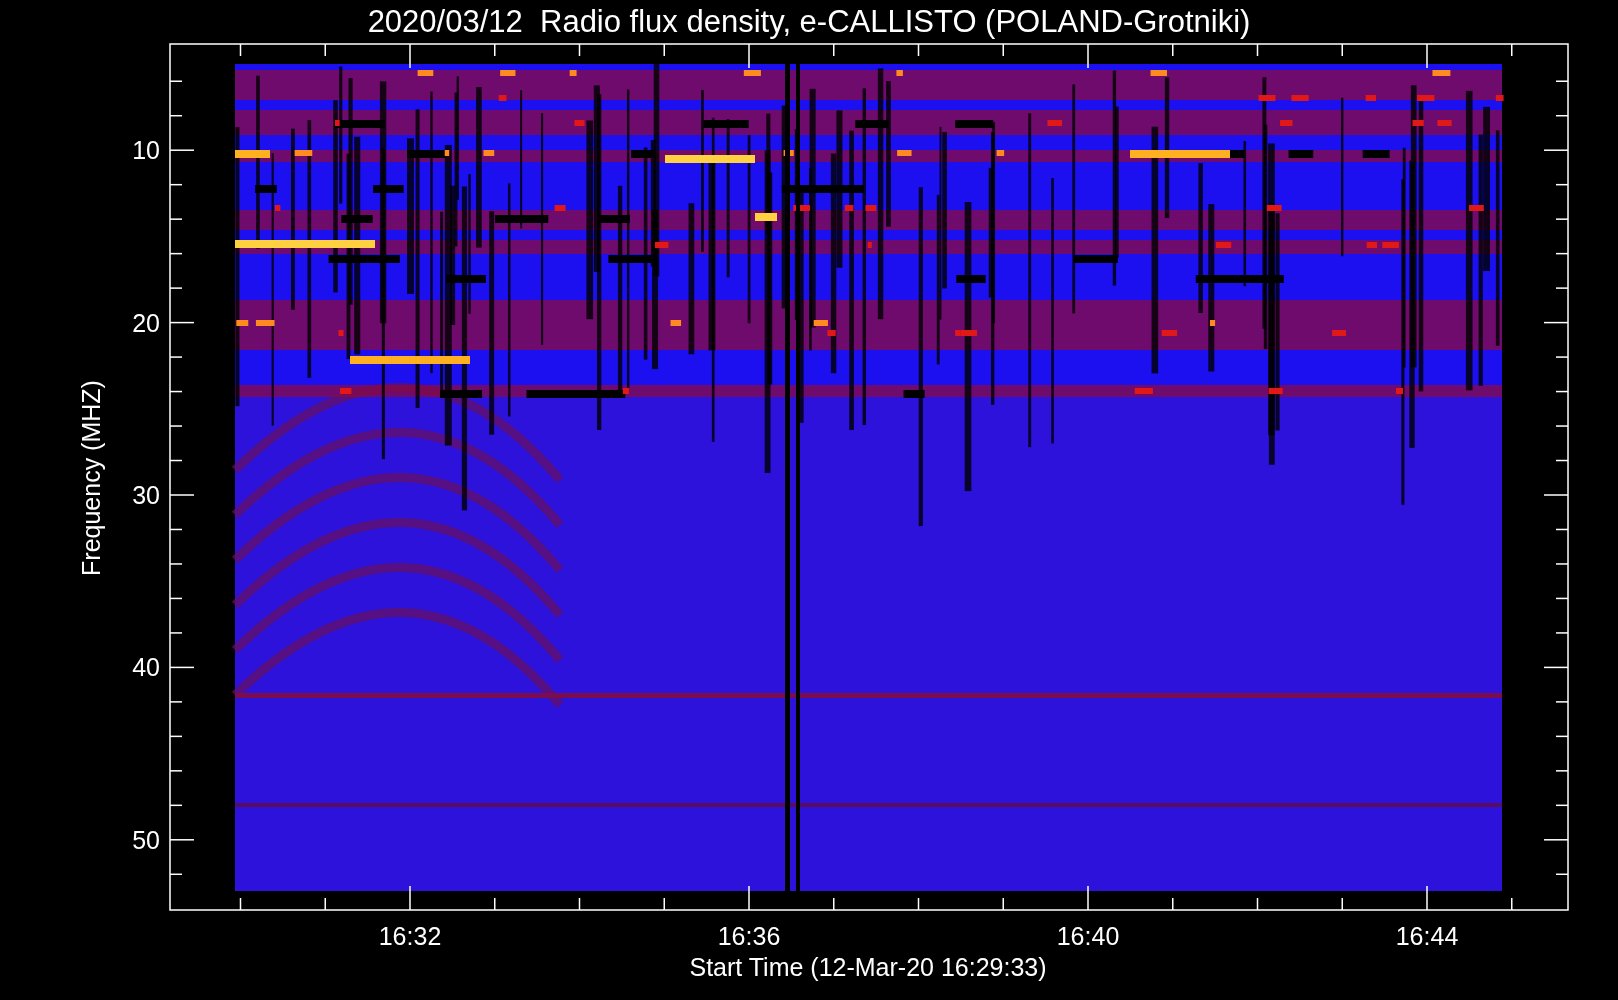 The image size is (1618, 1000). What do you see at coordinates (91, 478) in the screenshot?
I see `y-axis-label: Frequency (MHZ)` at bounding box center [91, 478].